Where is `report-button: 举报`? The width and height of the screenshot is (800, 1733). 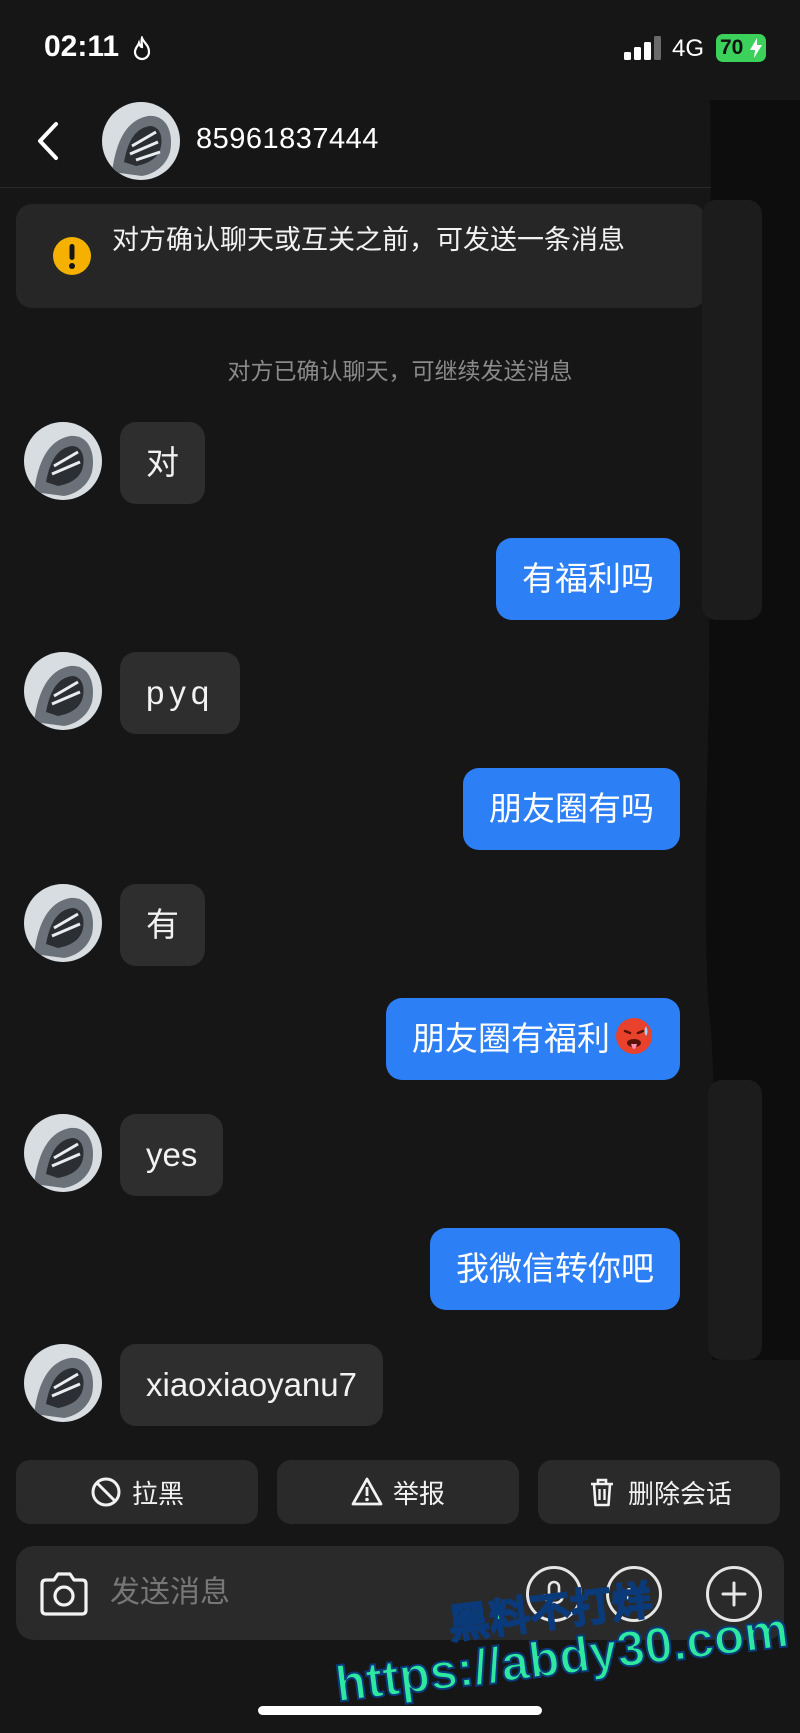
report-button: 举报 is located at coordinates (398, 1492).